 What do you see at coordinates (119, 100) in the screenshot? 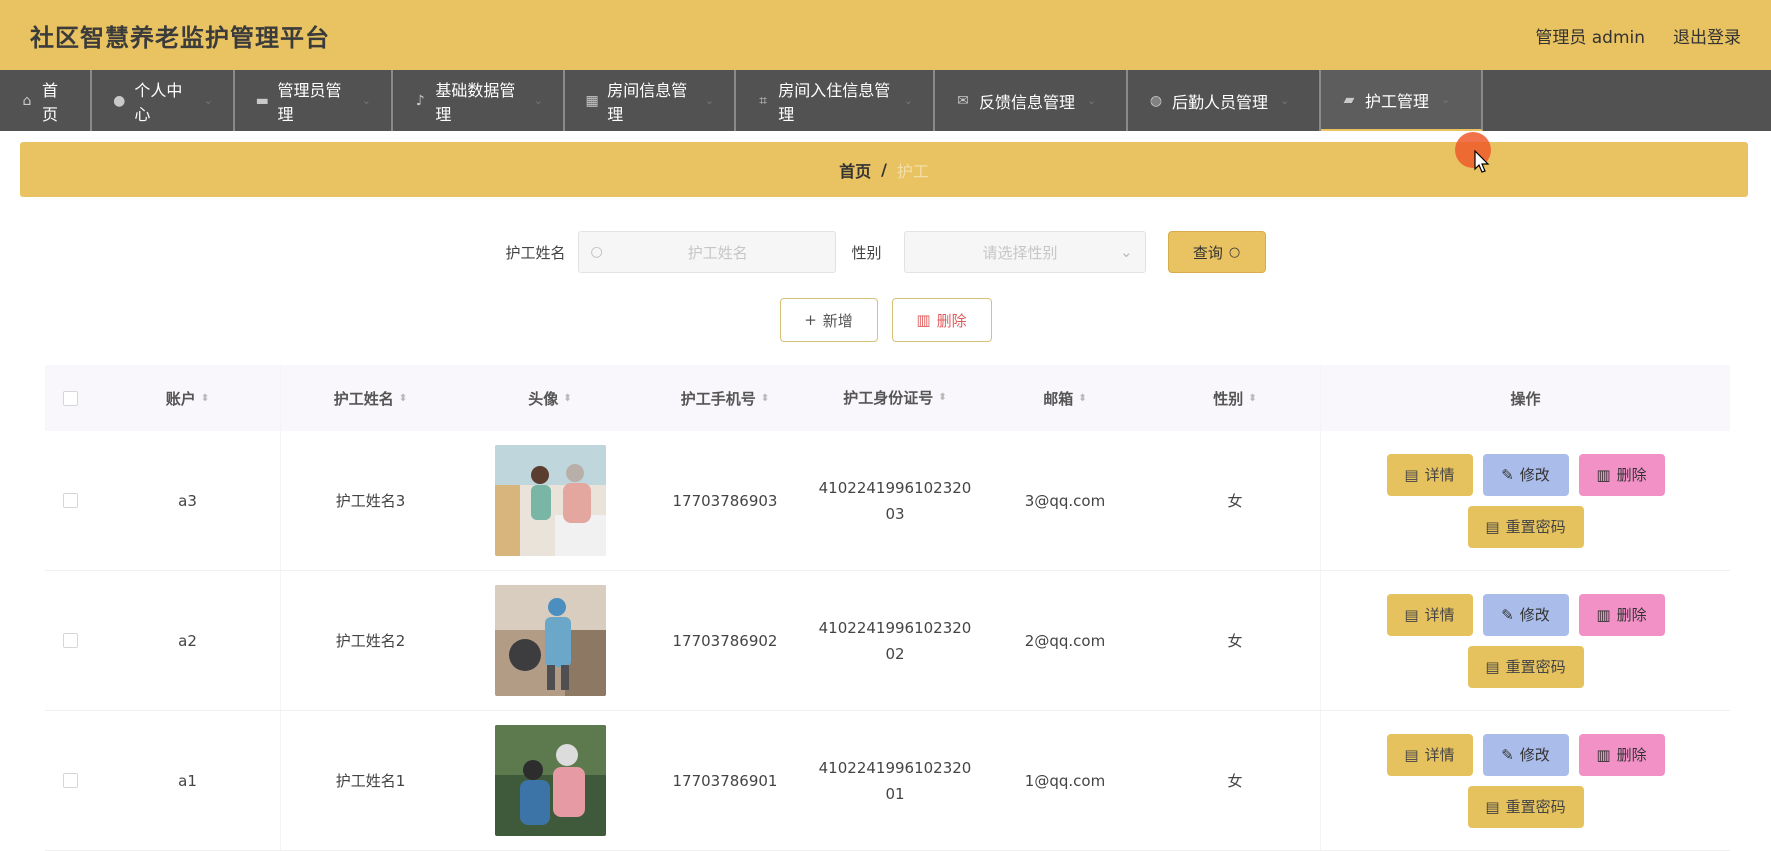
I see `user-icon: ●` at bounding box center [119, 100].